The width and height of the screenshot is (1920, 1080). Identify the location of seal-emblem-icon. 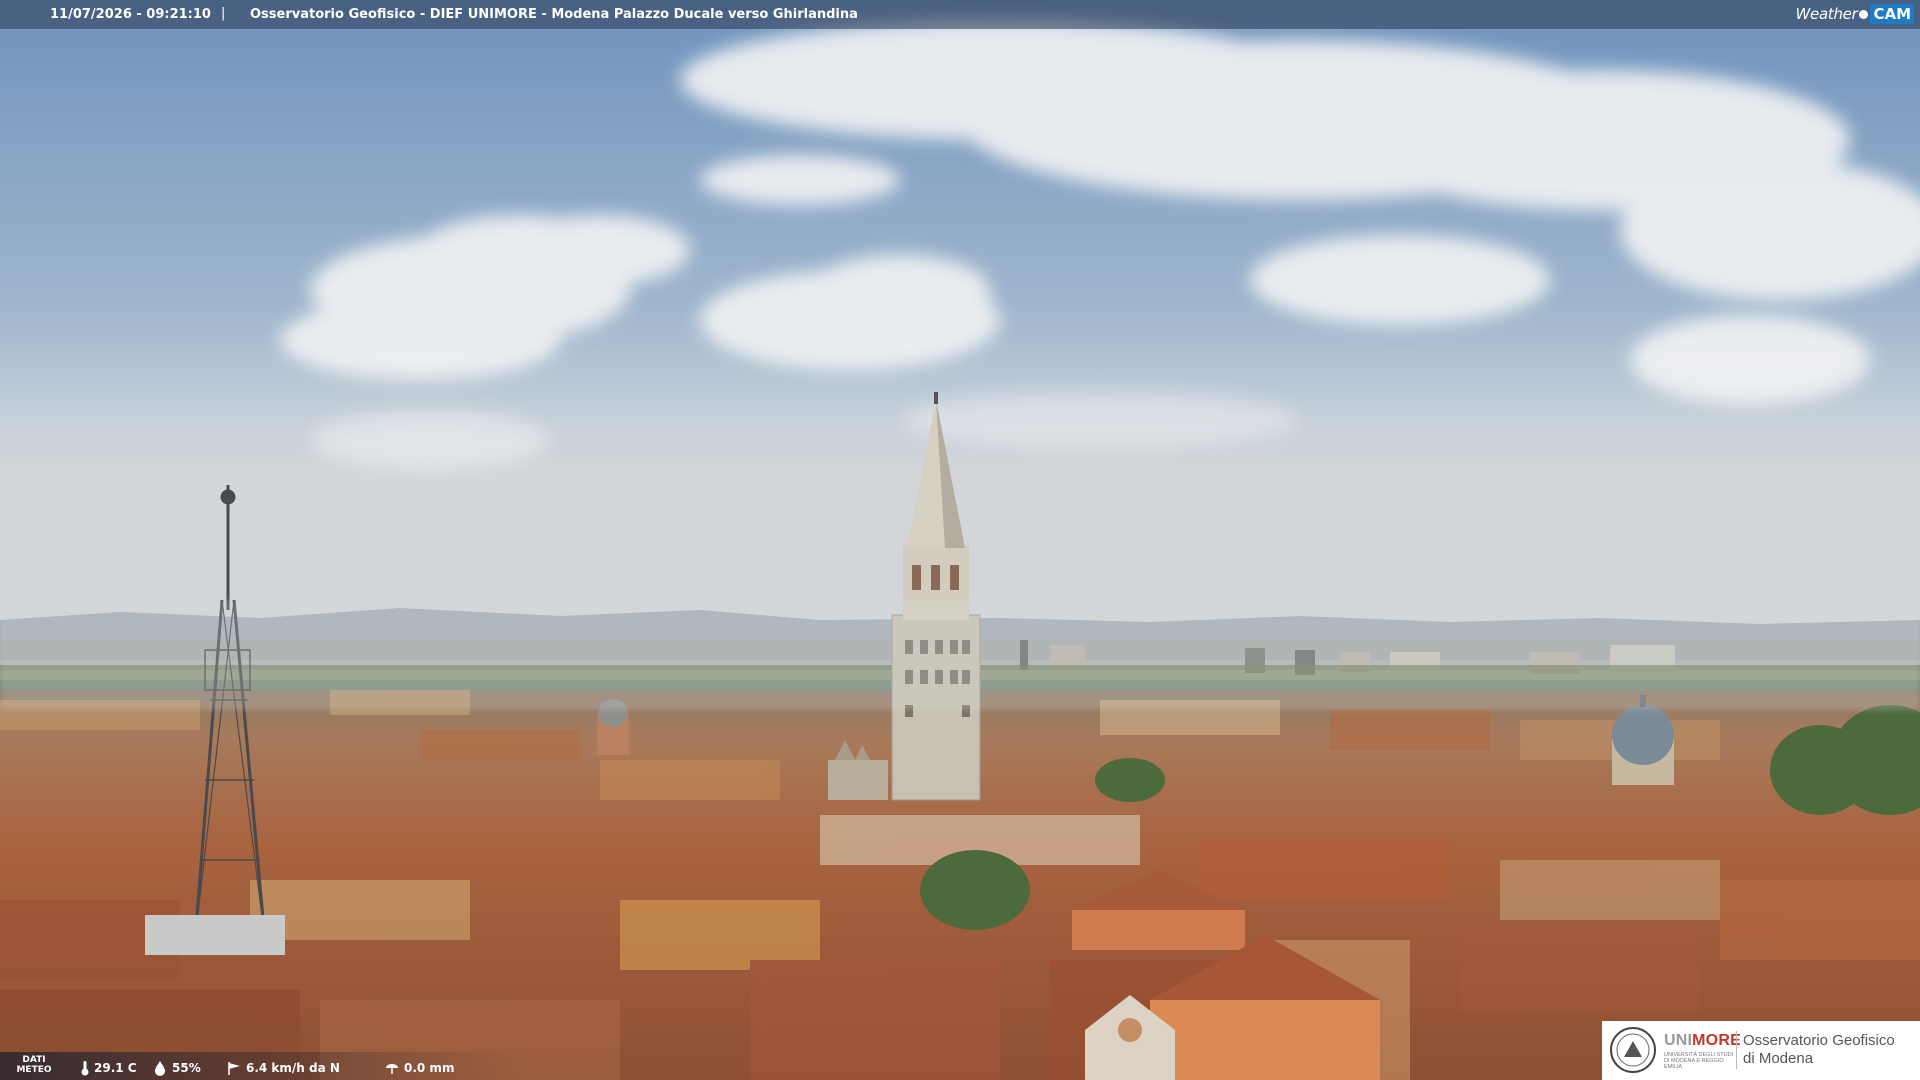
(1633, 1050).